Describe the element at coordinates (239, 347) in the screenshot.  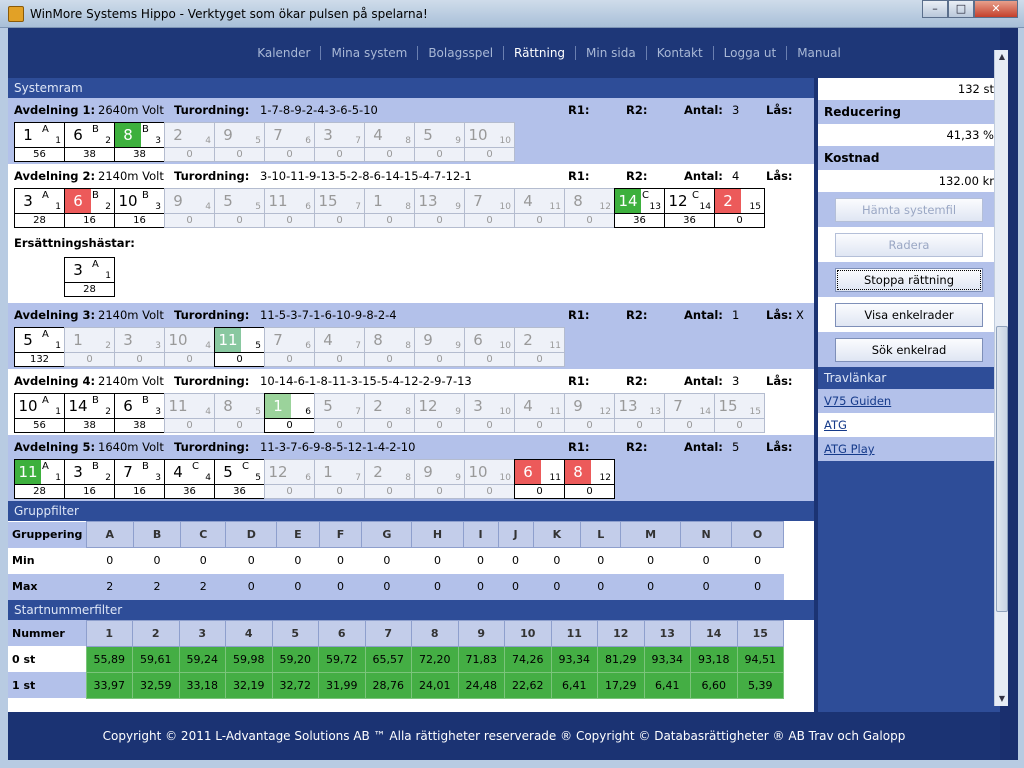
I see `horse-box: 11 5 0` at that location.